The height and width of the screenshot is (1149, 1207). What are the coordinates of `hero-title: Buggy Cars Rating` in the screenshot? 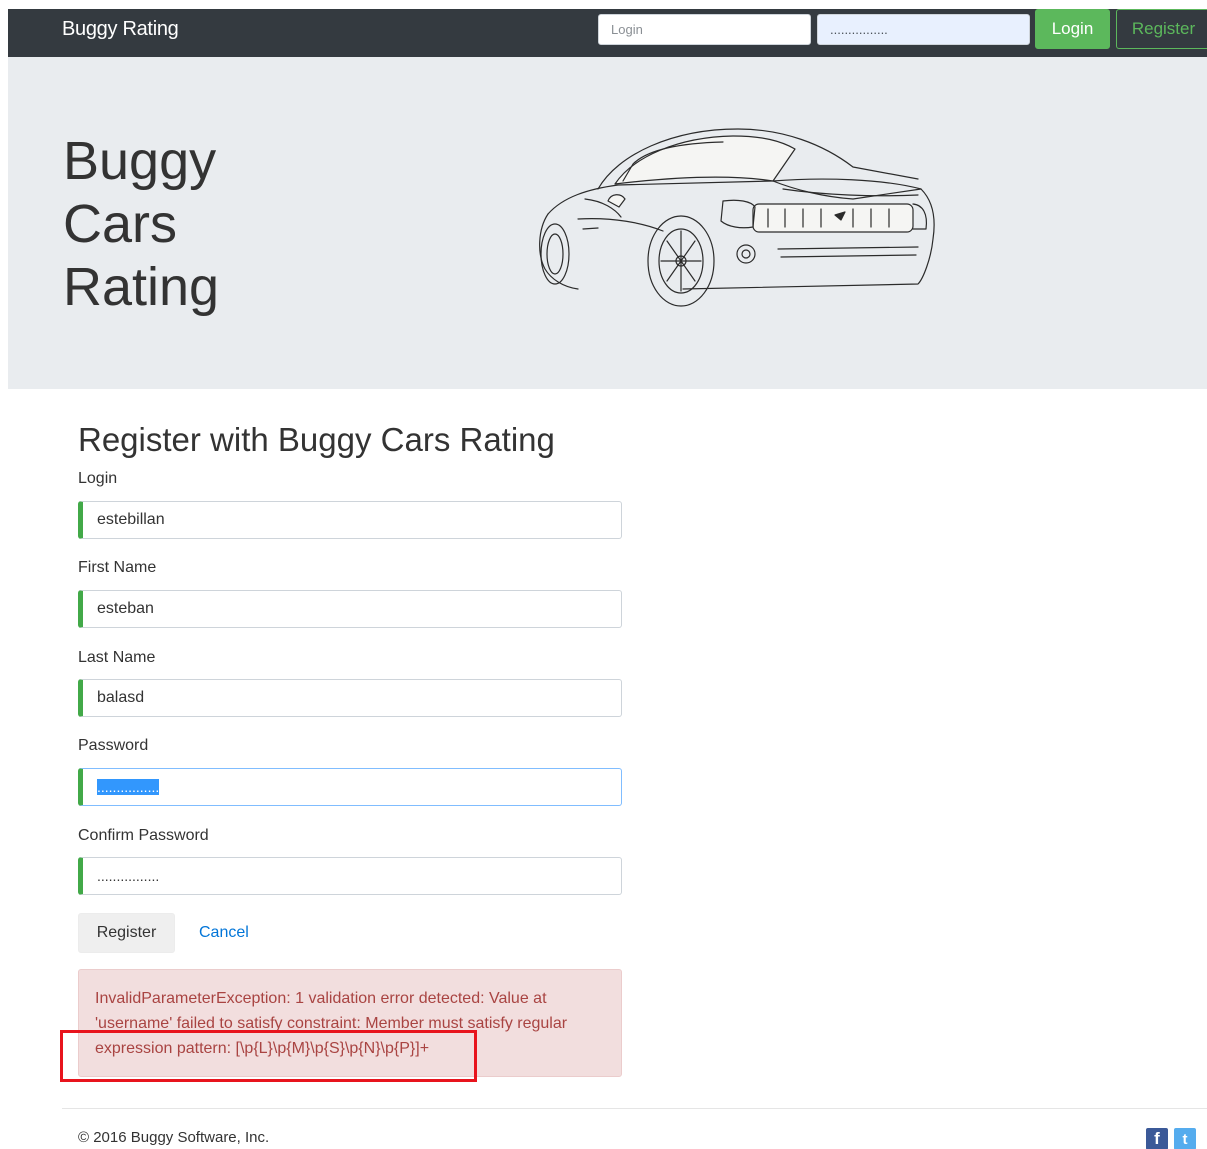 It's located at (213, 224).